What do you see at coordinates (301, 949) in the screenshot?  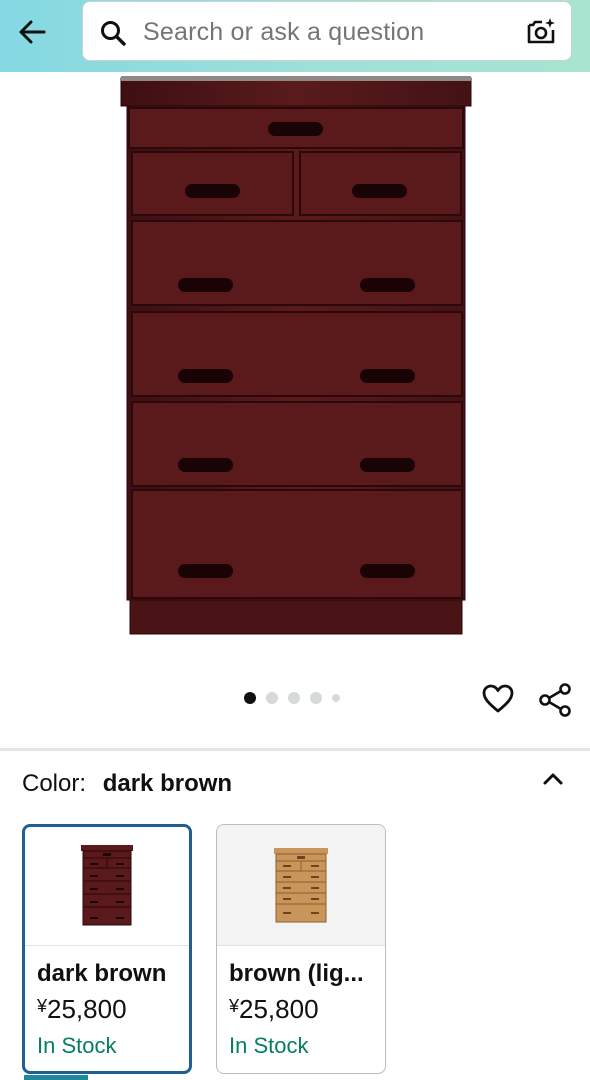 I see `color-option-light-brown: brown (lig... ¥25,800 In Stock` at bounding box center [301, 949].